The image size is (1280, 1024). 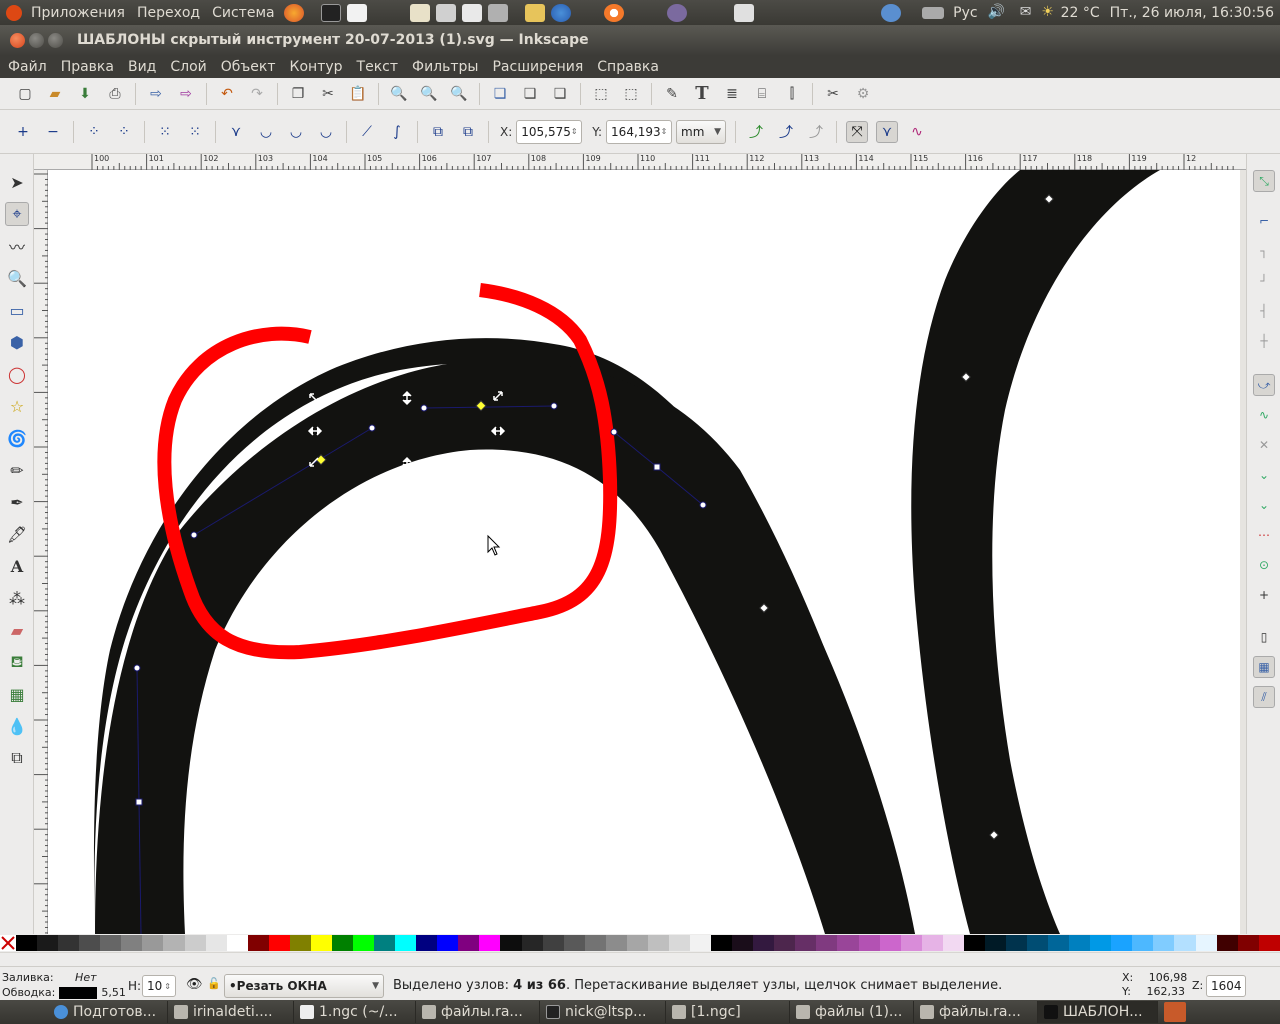 I want to click on preferences-icon: ✂, so click(x=833, y=94).